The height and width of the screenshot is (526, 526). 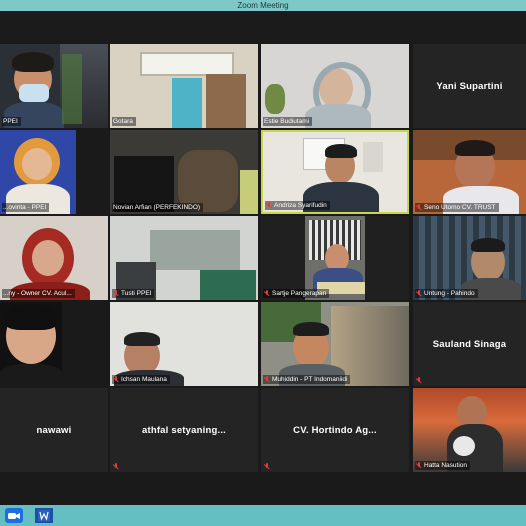 I want to click on participant-name: Yani Supartini, so click(x=469, y=86).